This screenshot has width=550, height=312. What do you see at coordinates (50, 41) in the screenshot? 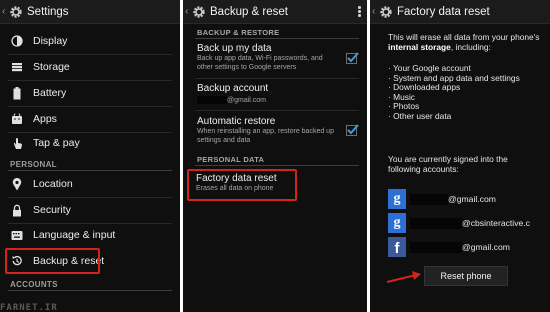
I see `settings-item-label: Display` at bounding box center [50, 41].